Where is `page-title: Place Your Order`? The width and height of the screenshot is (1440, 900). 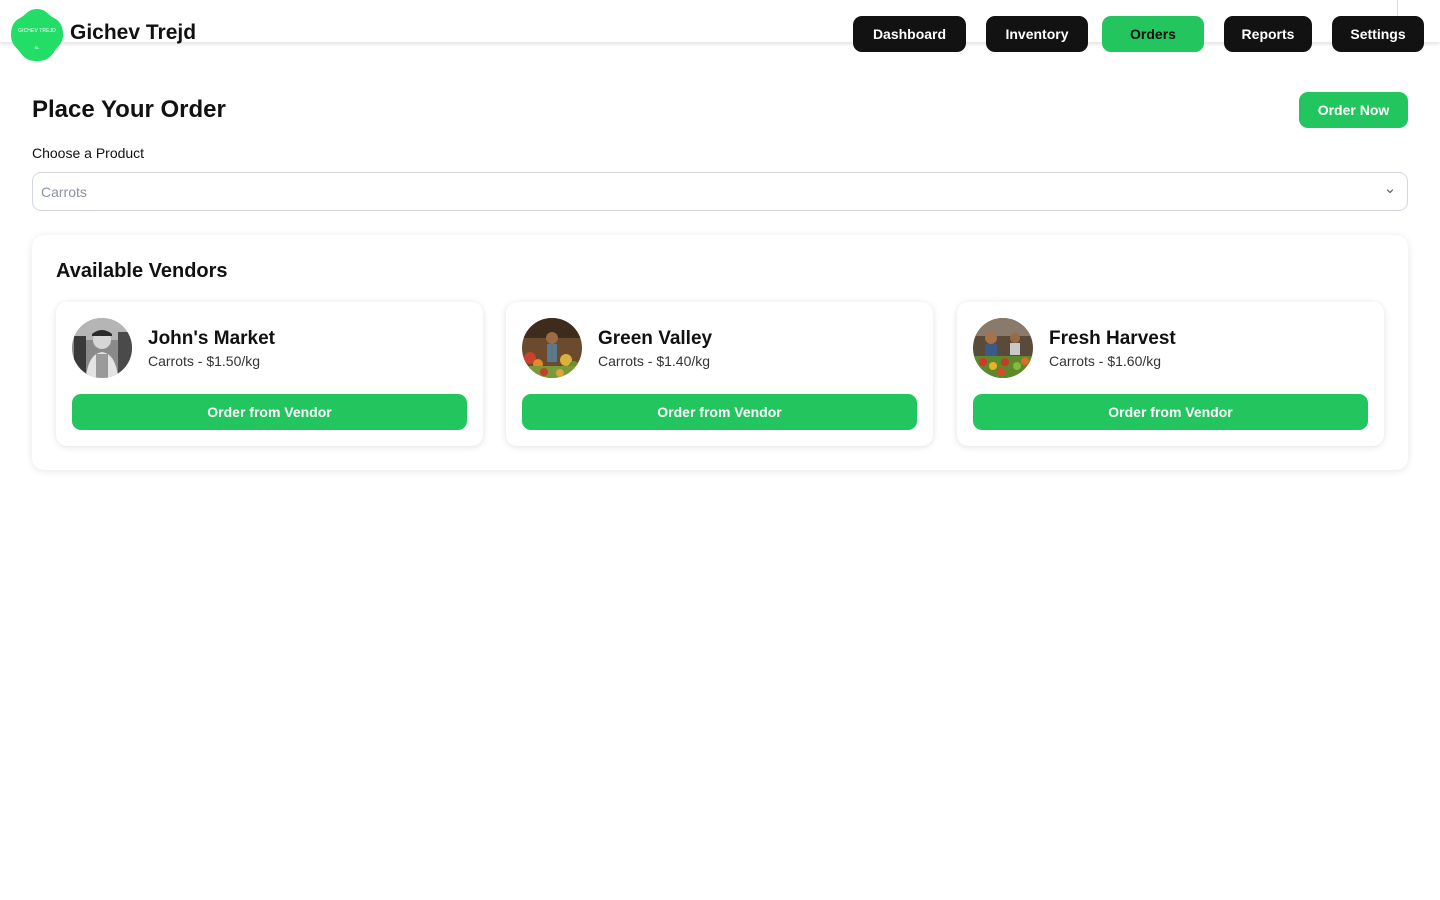
page-title: Place Your Order is located at coordinates (129, 109).